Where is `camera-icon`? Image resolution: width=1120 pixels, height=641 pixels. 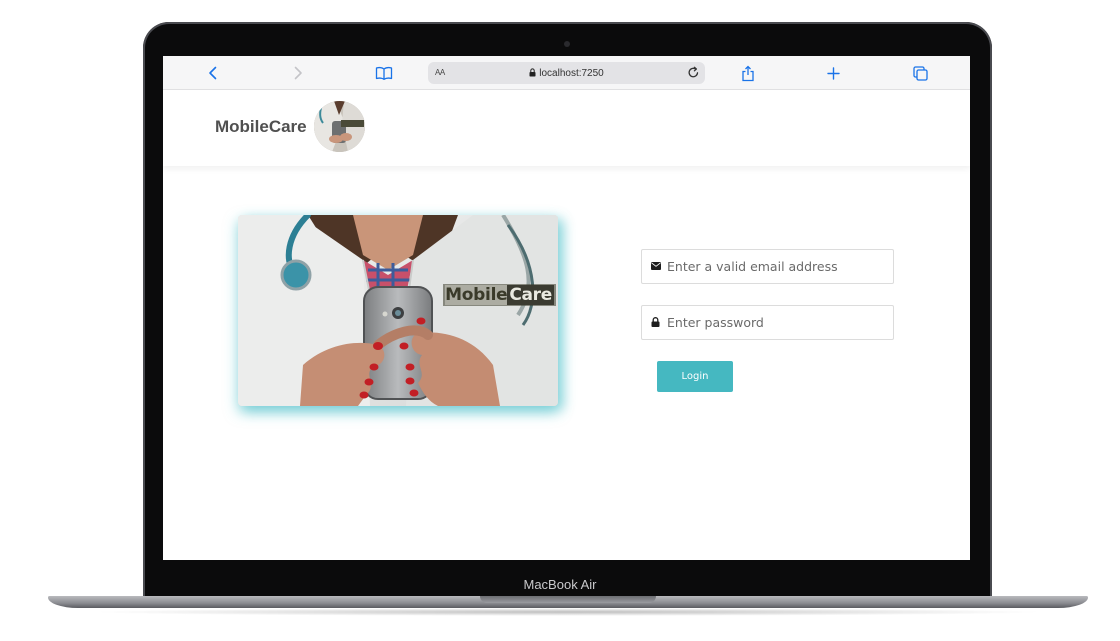 camera-icon is located at coordinates (567, 44).